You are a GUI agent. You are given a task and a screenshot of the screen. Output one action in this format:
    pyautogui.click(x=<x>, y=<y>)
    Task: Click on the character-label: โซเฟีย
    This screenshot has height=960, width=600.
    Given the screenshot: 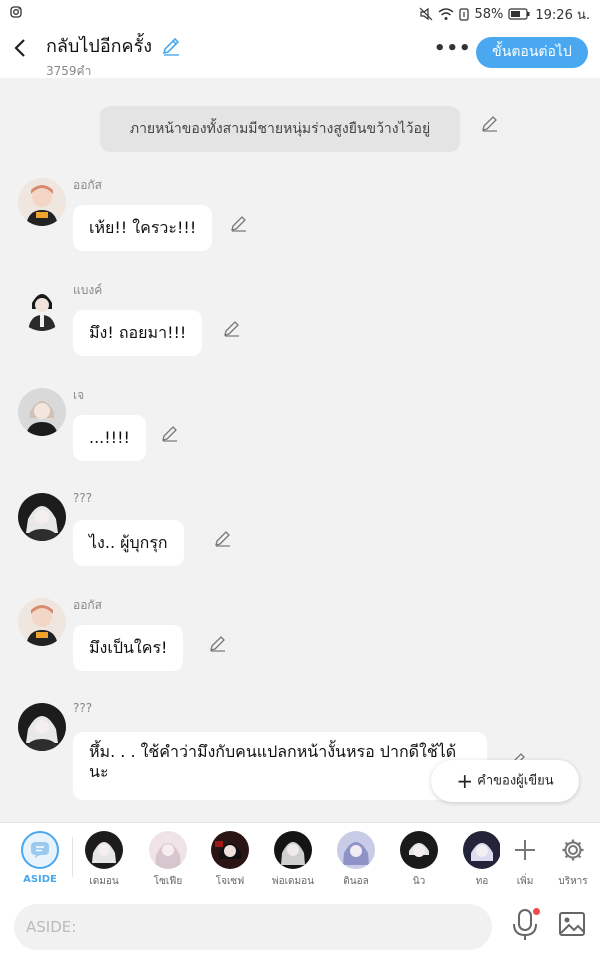 What is the action you would take?
    pyautogui.click(x=168, y=881)
    